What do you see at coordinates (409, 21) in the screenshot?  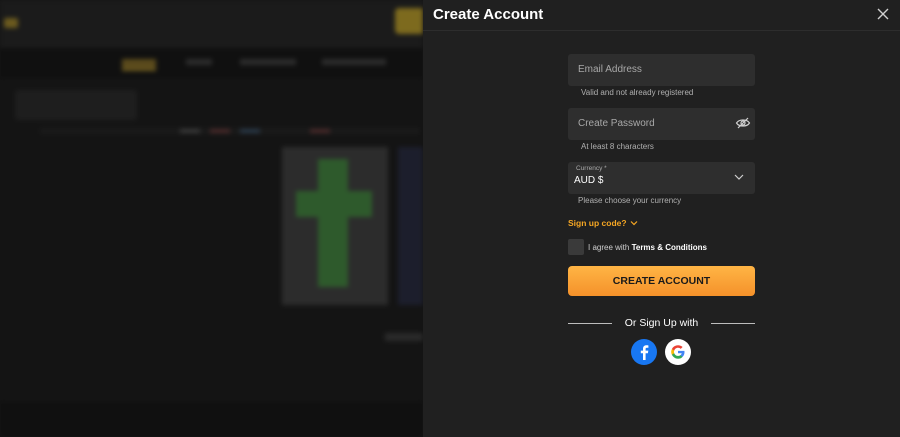 I see `site-logo` at bounding box center [409, 21].